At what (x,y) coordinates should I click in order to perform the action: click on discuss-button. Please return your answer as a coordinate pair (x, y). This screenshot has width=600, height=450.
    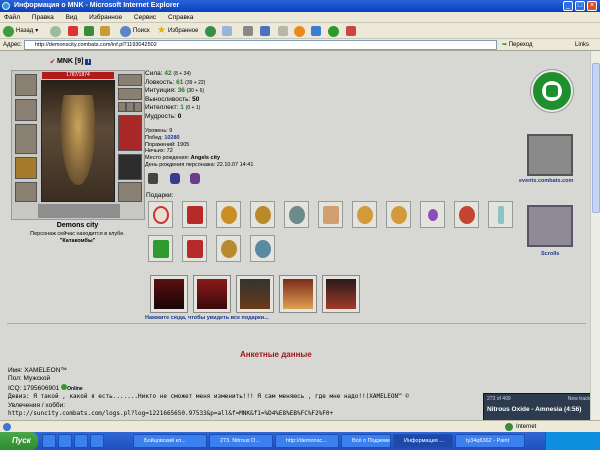
    Looking at the image, I should click on (283, 31).